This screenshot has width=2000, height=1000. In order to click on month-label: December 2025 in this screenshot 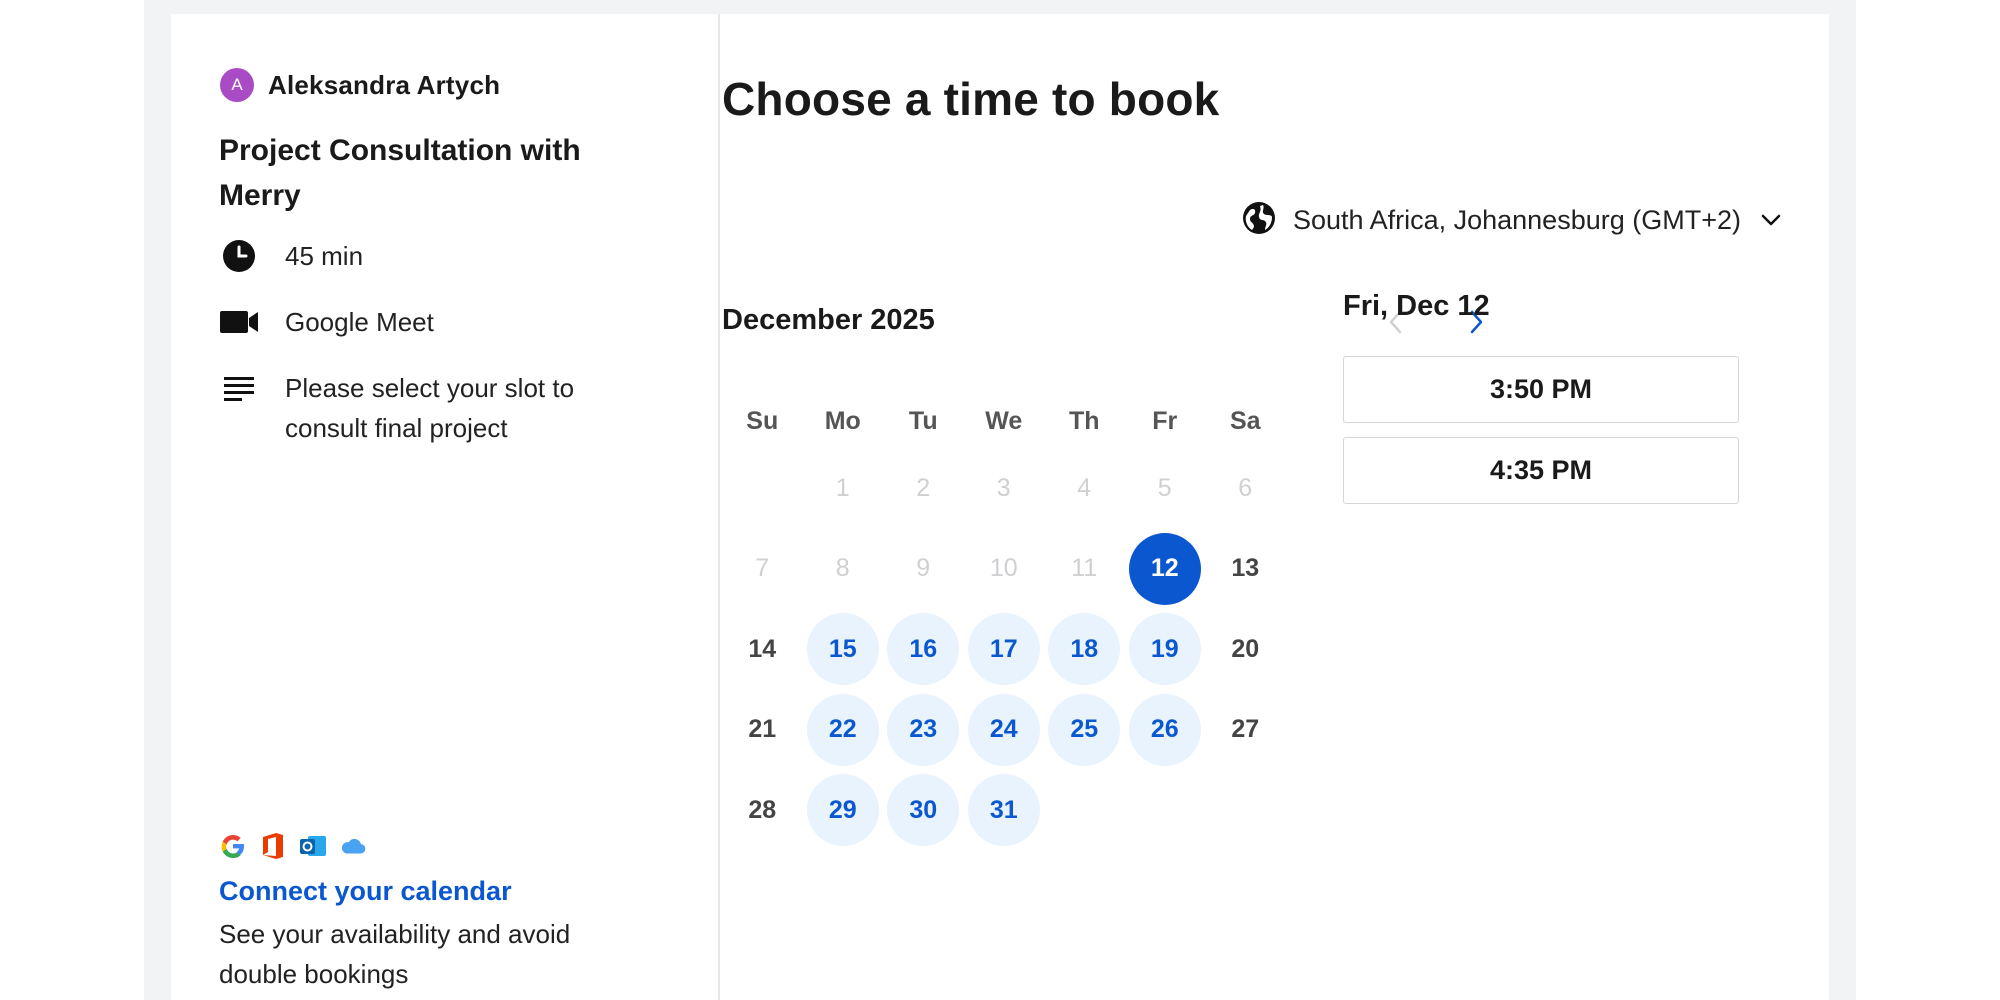, I will do `click(828, 320)`.